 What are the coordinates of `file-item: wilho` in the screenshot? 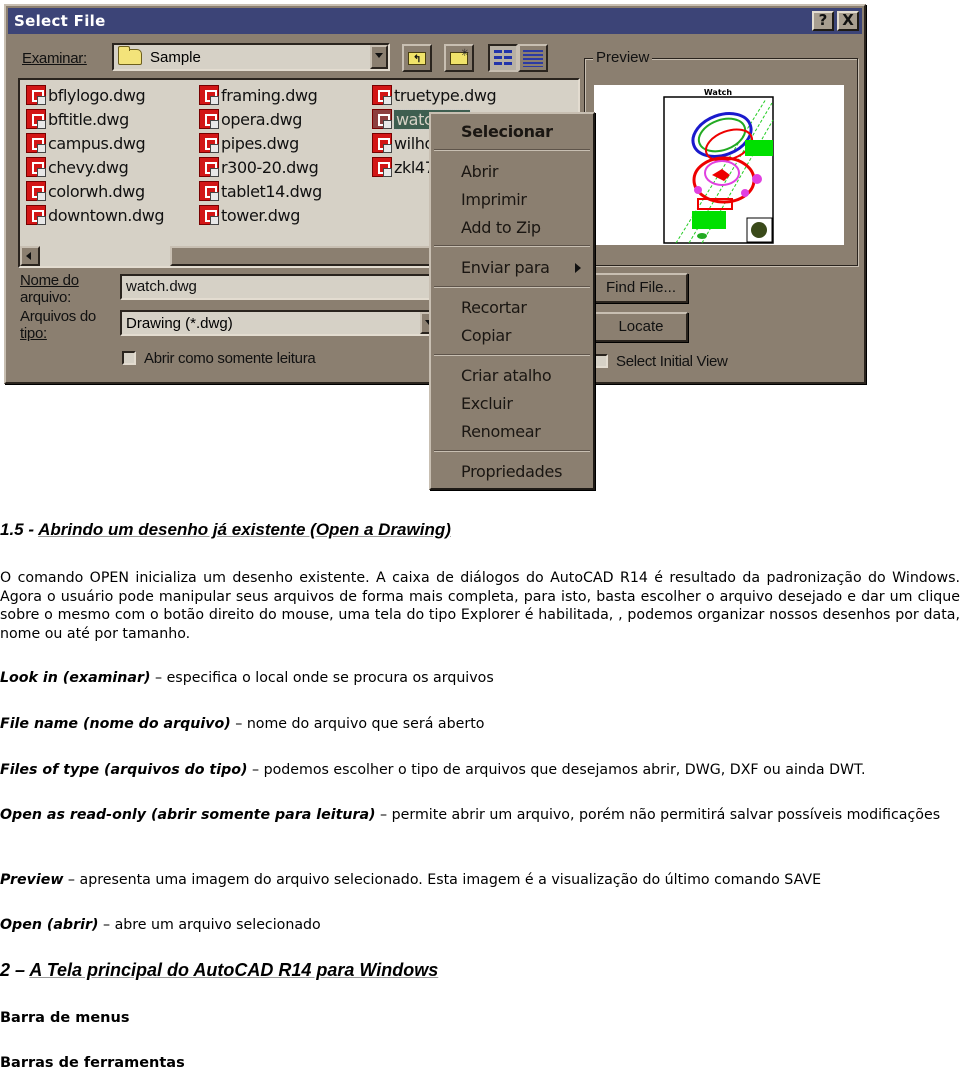 It's located at (403, 143).